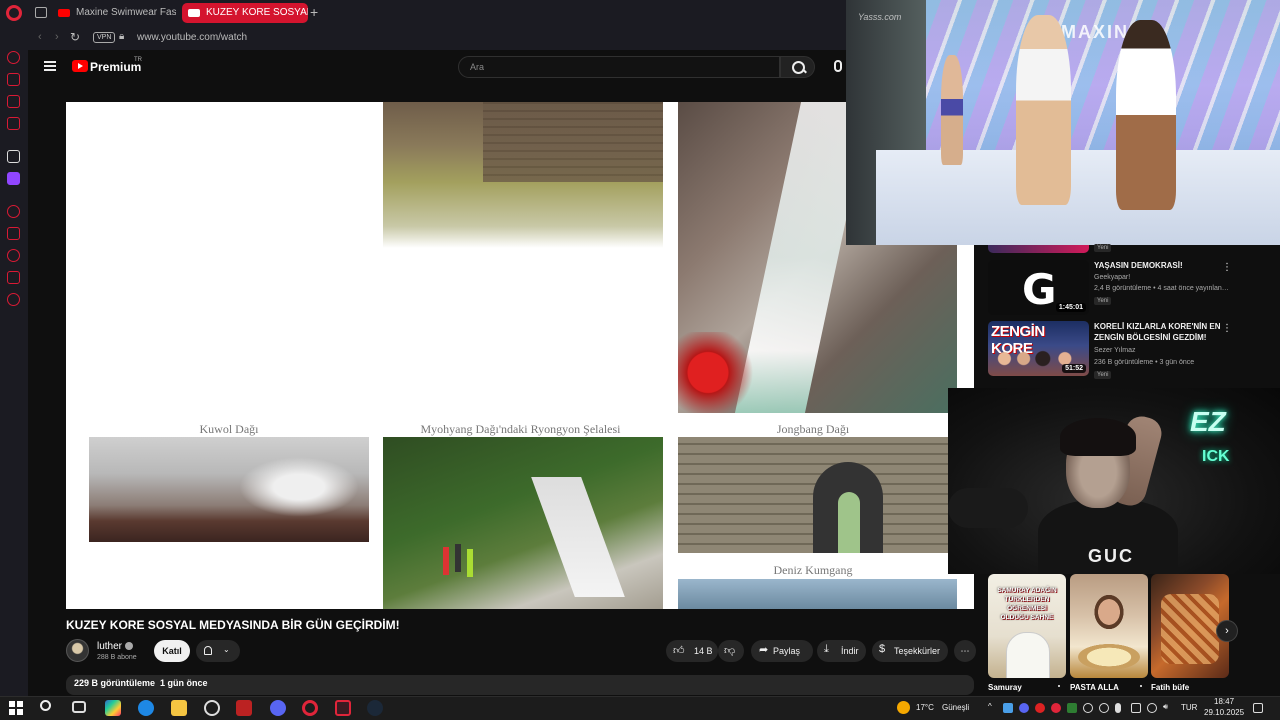 This screenshot has height=720, width=1280. What do you see at coordinates (965, 651) in the screenshot?
I see `more-actions-button: ⋯` at bounding box center [965, 651].